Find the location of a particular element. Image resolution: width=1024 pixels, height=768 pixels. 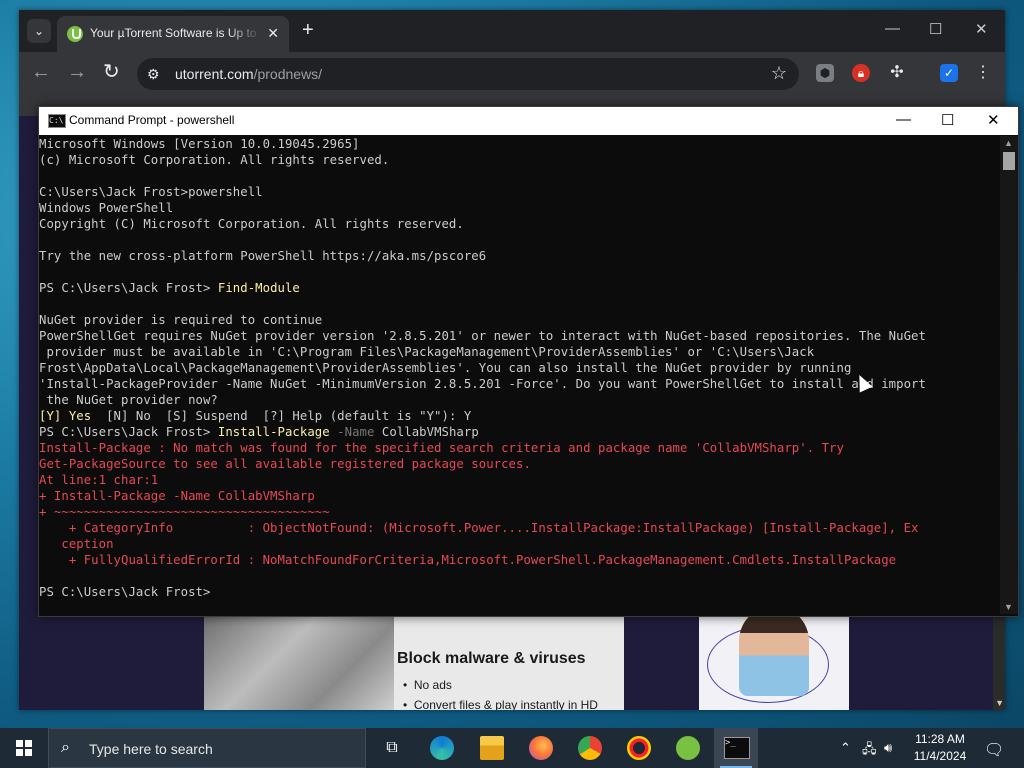

browser-menu-icon: ⋮ is located at coordinates (983, 73).